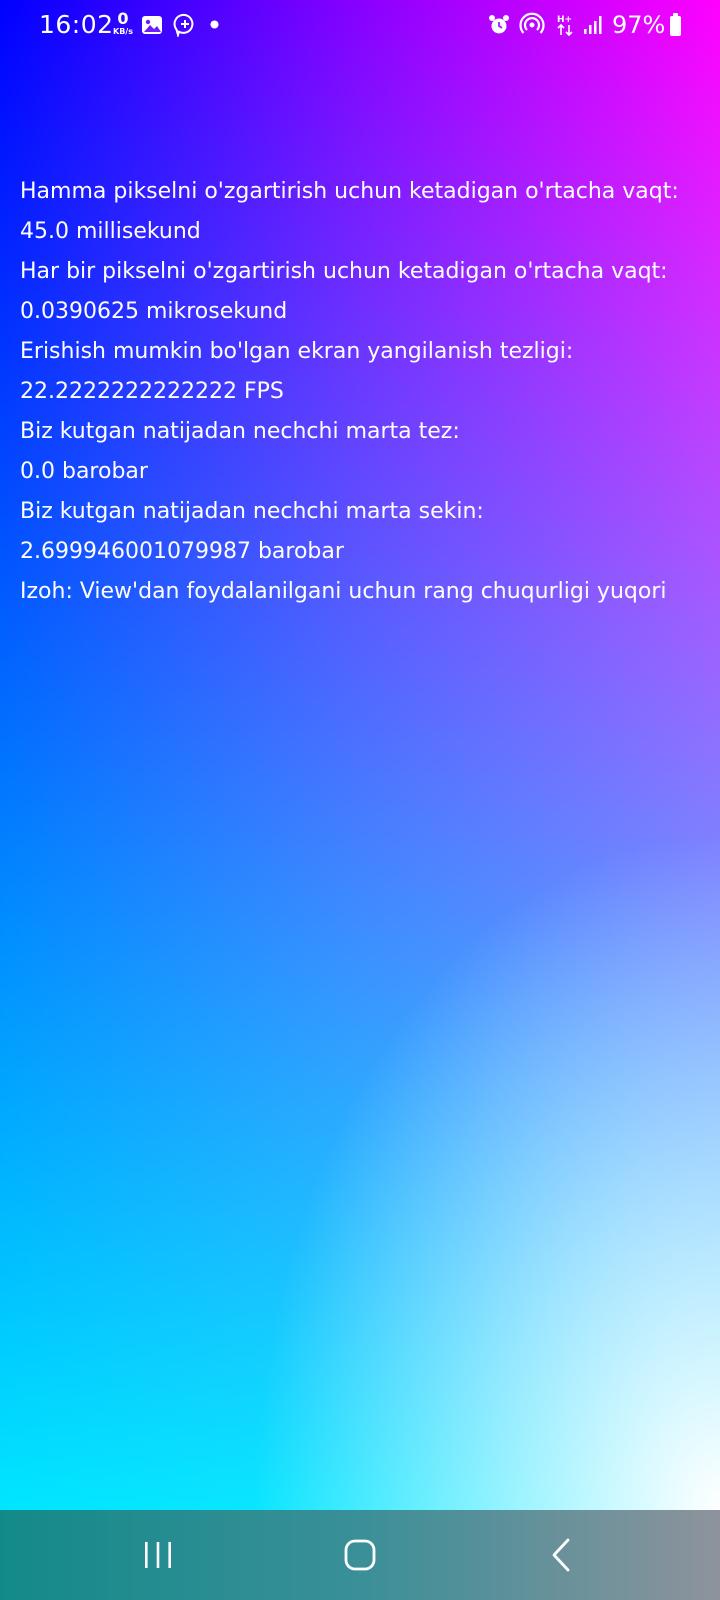  Describe the element at coordinates (123, 31) in the screenshot. I see `network-speed-unit: KB/s` at that location.